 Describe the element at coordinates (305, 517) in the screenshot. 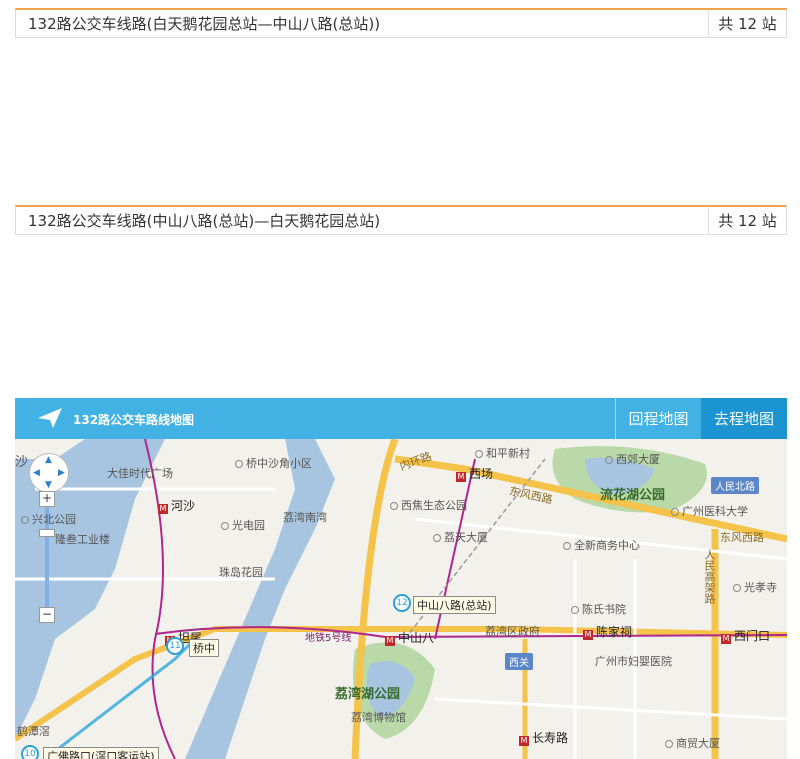

I see `map-label: 荔湾南湾` at that location.